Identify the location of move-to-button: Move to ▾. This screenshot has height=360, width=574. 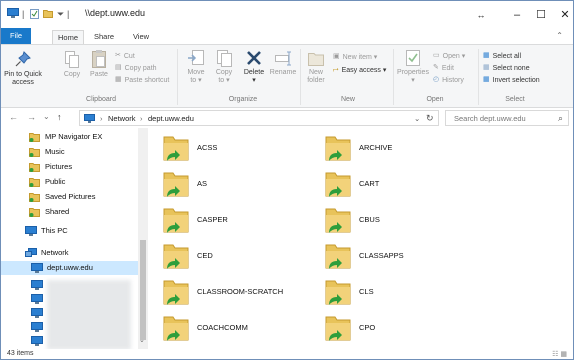
(196, 67).